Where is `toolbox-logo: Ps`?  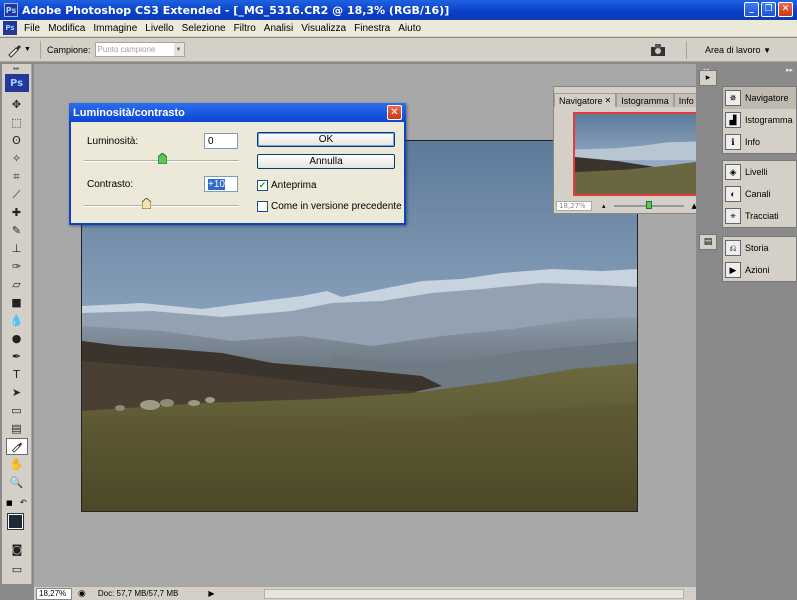 toolbox-logo: Ps is located at coordinates (16, 83).